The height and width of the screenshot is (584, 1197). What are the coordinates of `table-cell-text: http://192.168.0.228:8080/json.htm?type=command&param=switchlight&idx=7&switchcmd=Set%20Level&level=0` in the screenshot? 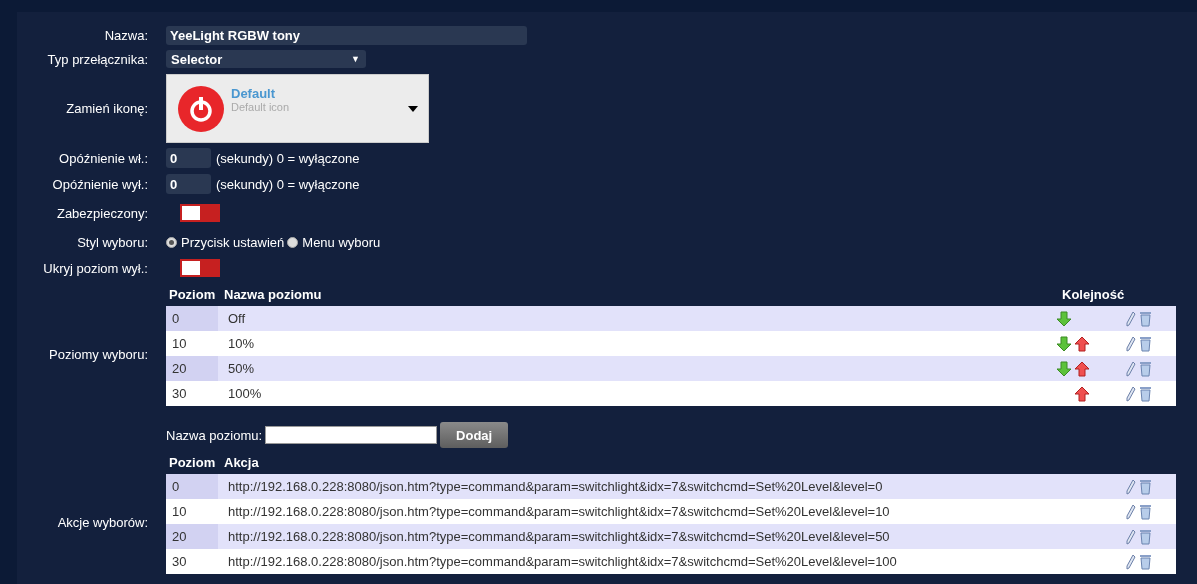 It's located at (555, 486).